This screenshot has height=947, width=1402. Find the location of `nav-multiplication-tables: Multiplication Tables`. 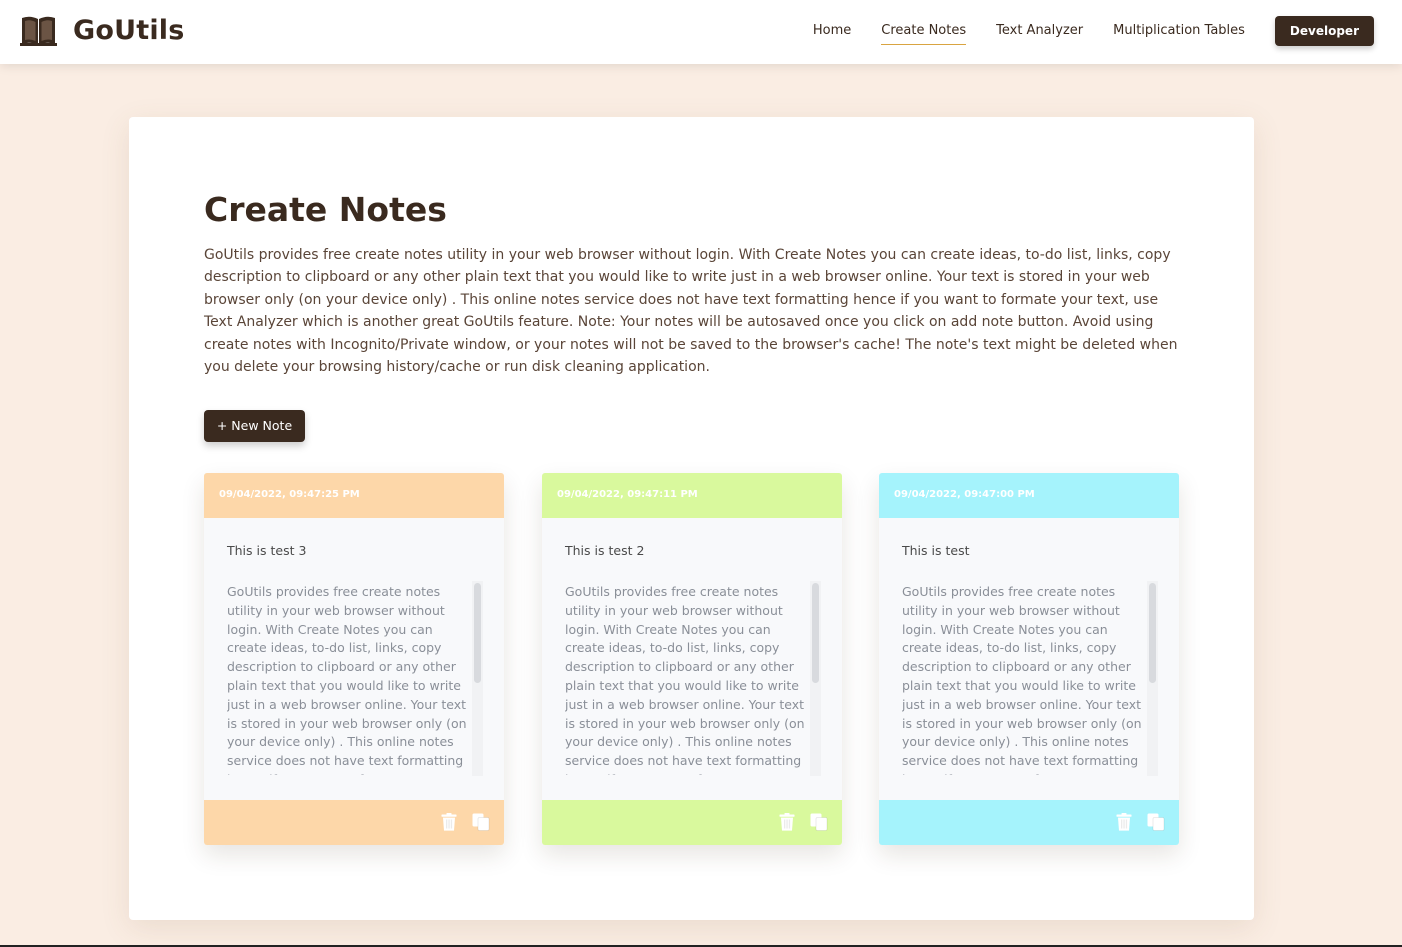

nav-multiplication-tables: Multiplication Tables is located at coordinates (1179, 31).